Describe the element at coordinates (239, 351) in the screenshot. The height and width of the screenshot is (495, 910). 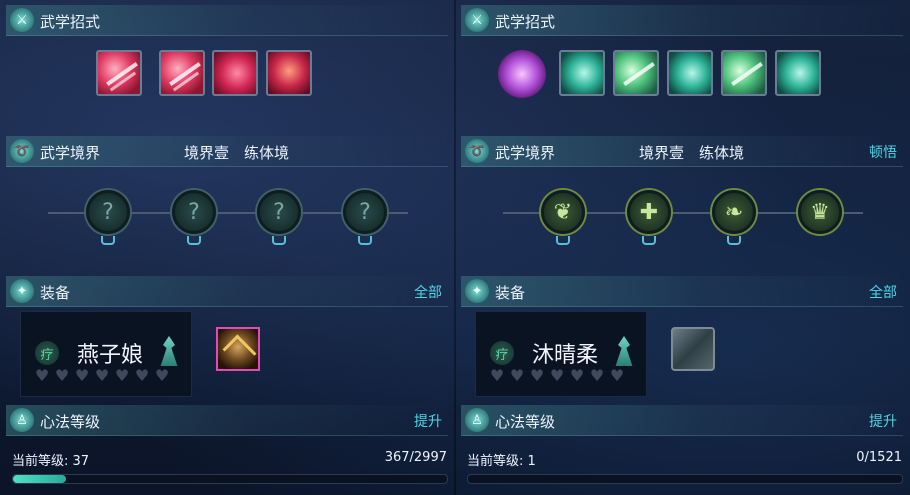
I see `gold-chevron-icon` at that location.